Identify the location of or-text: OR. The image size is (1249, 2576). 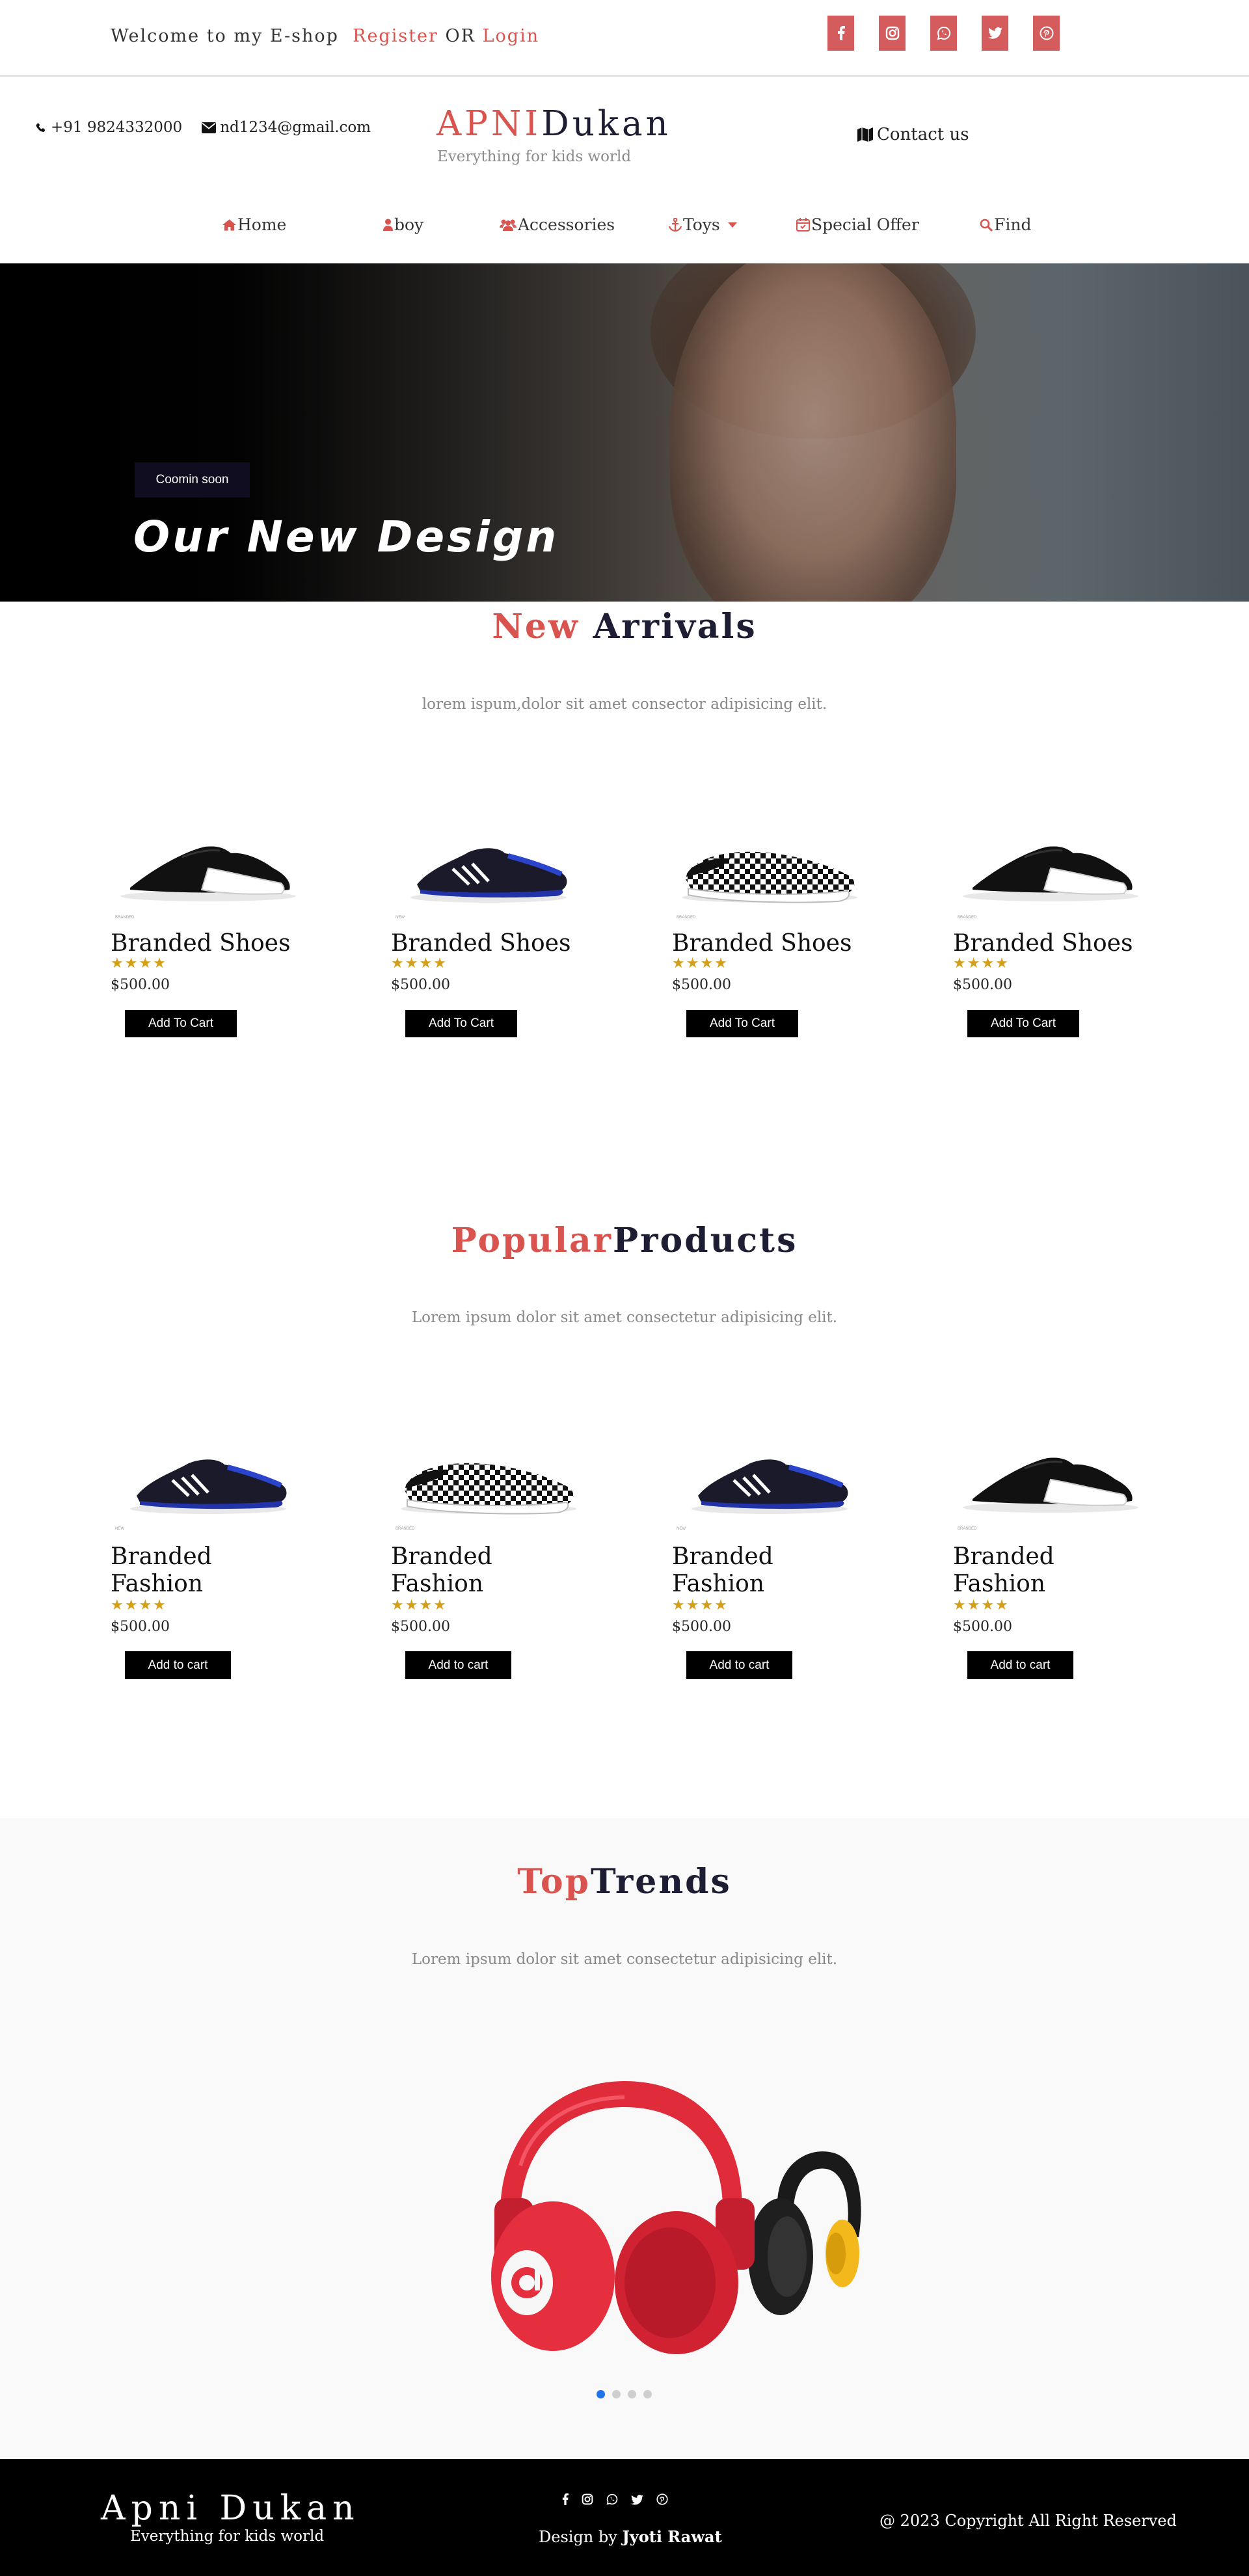
(460, 36).